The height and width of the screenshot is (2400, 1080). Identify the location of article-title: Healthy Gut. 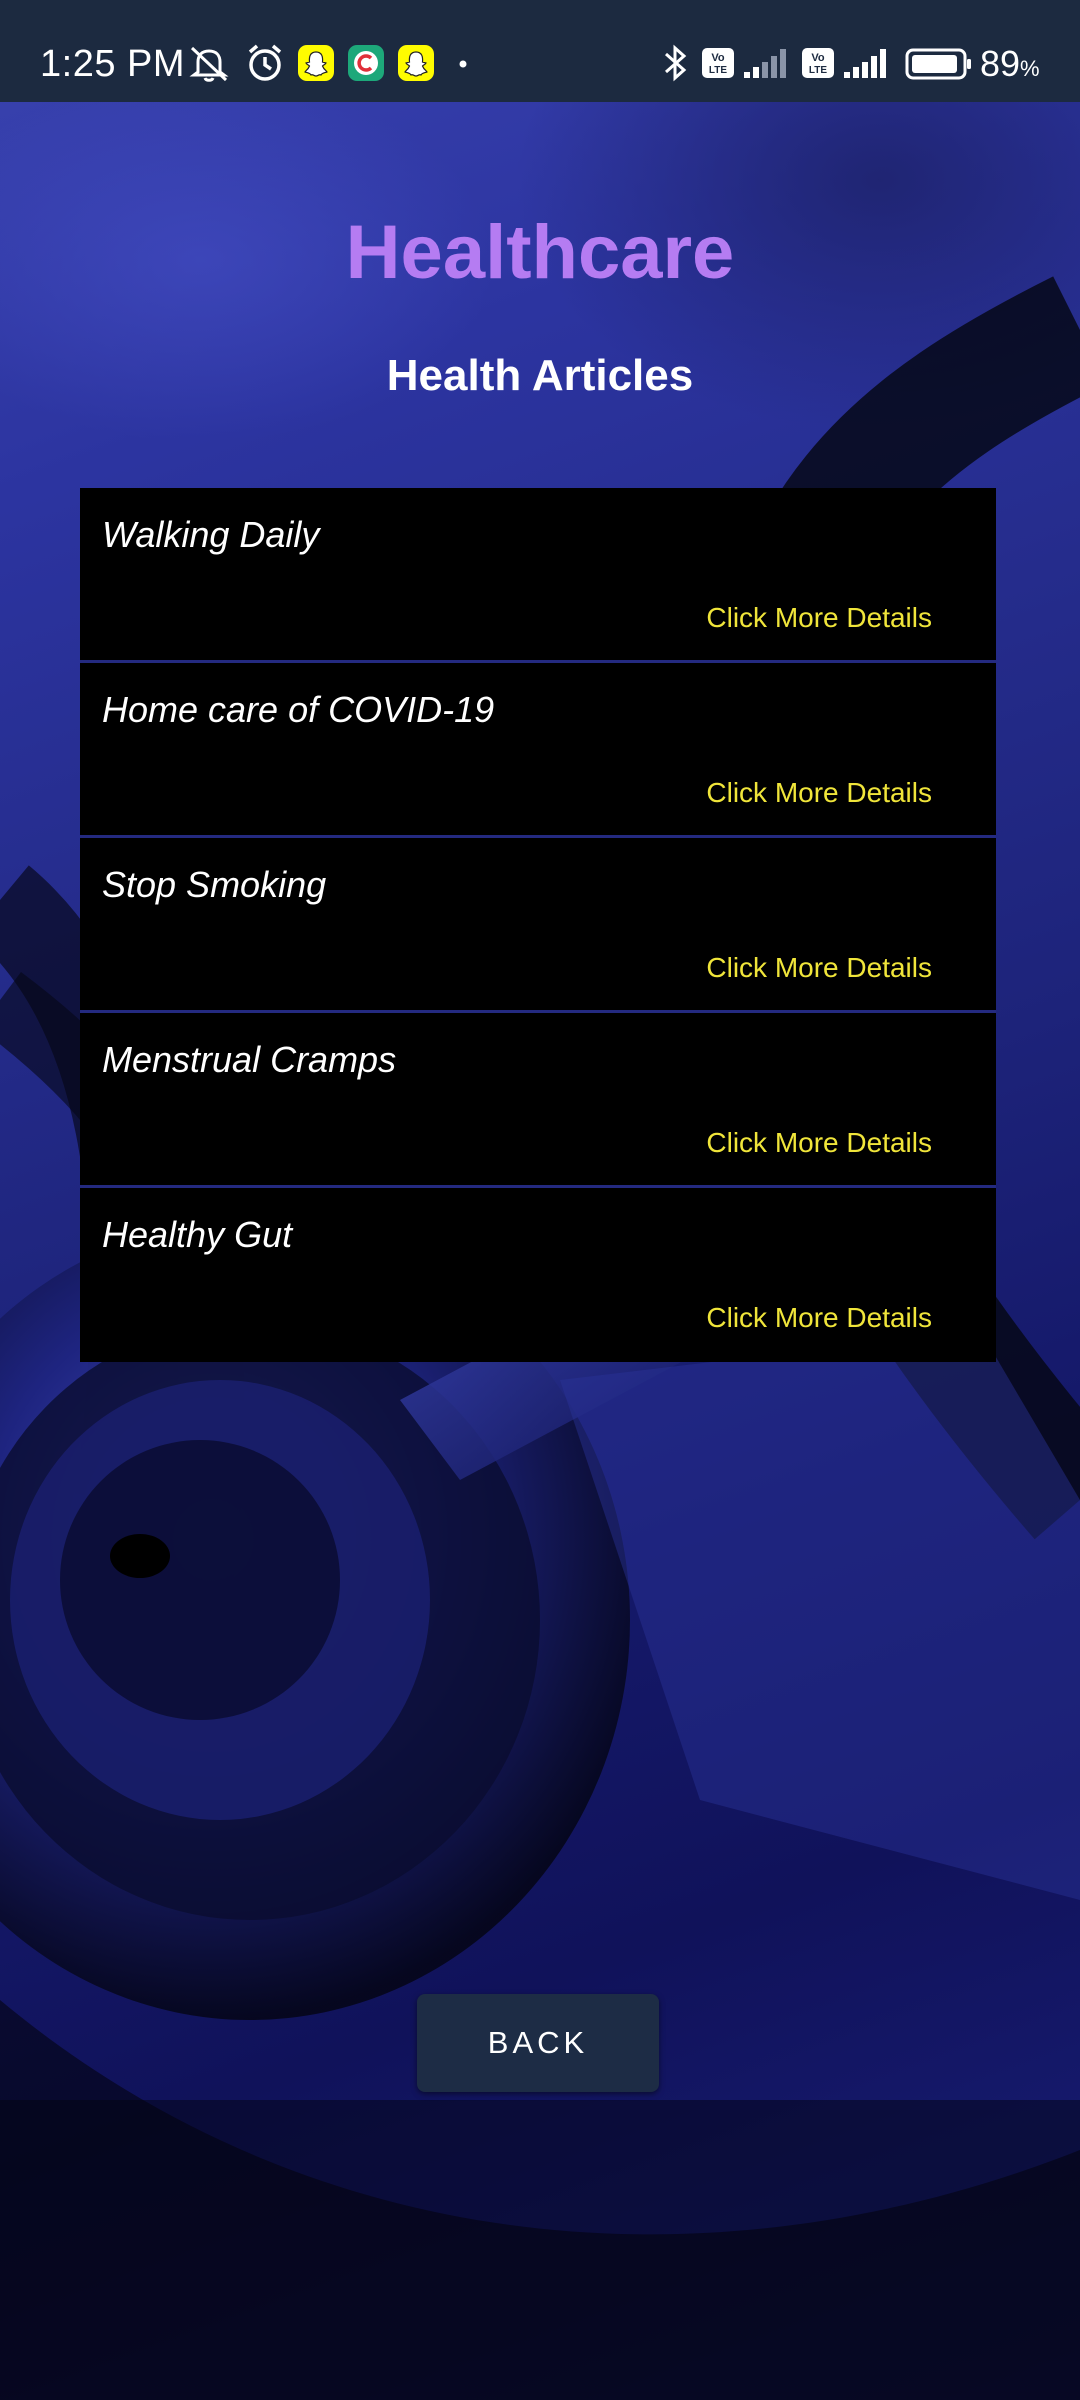
(197, 1234).